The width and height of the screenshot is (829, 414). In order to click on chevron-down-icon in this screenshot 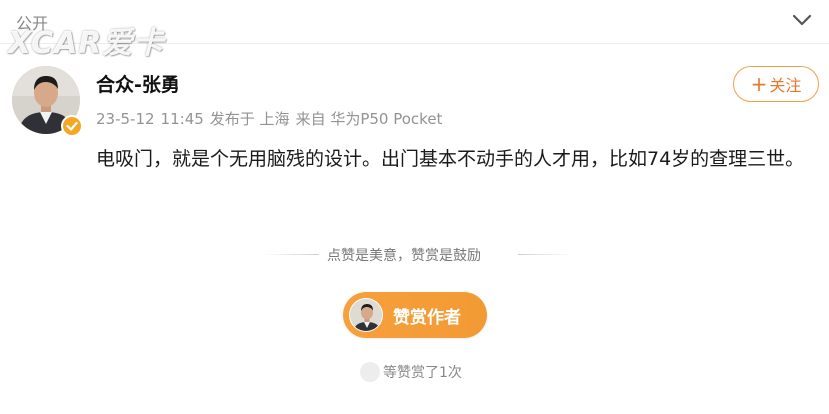, I will do `click(802, 20)`.